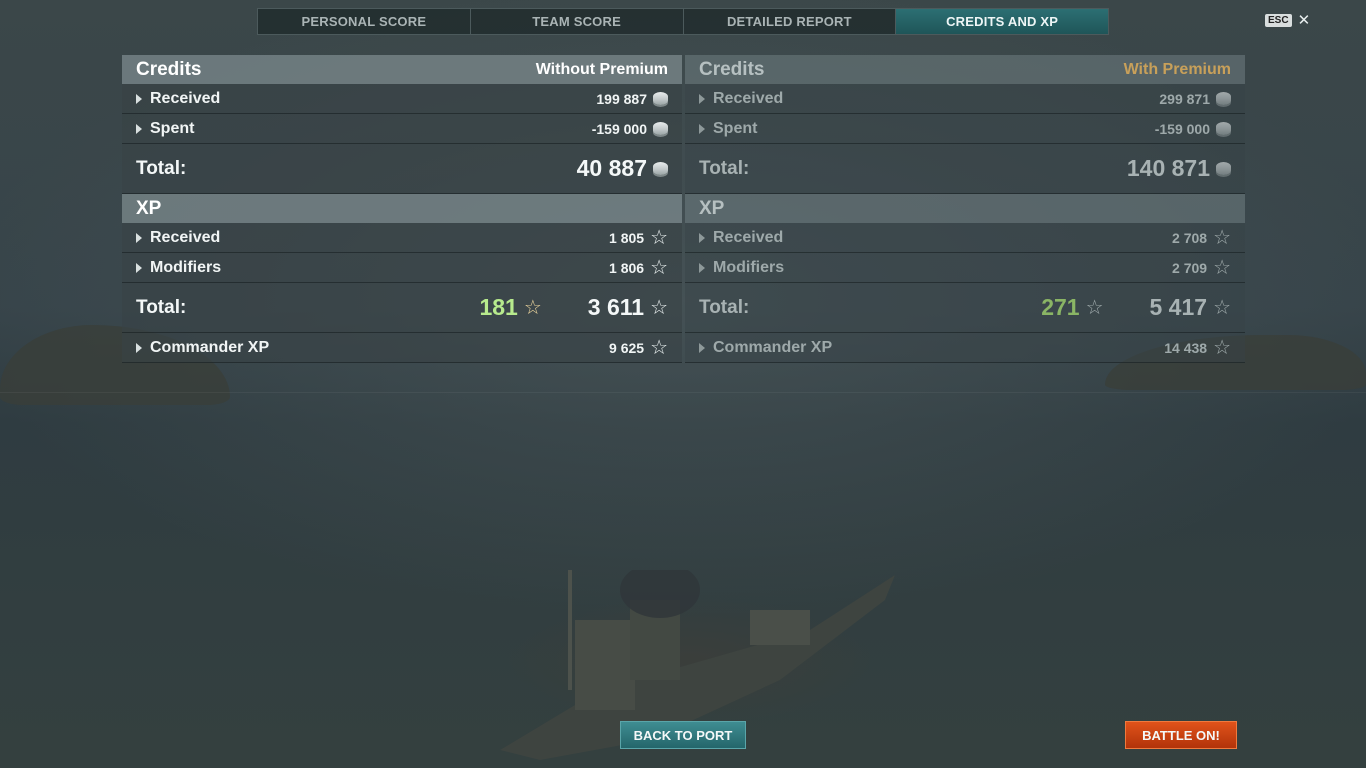  Describe the element at coordinates (965, 268) in the screenshot. I see `xp-modifiers-row: Modifiers 2 709 ☆` at that location.